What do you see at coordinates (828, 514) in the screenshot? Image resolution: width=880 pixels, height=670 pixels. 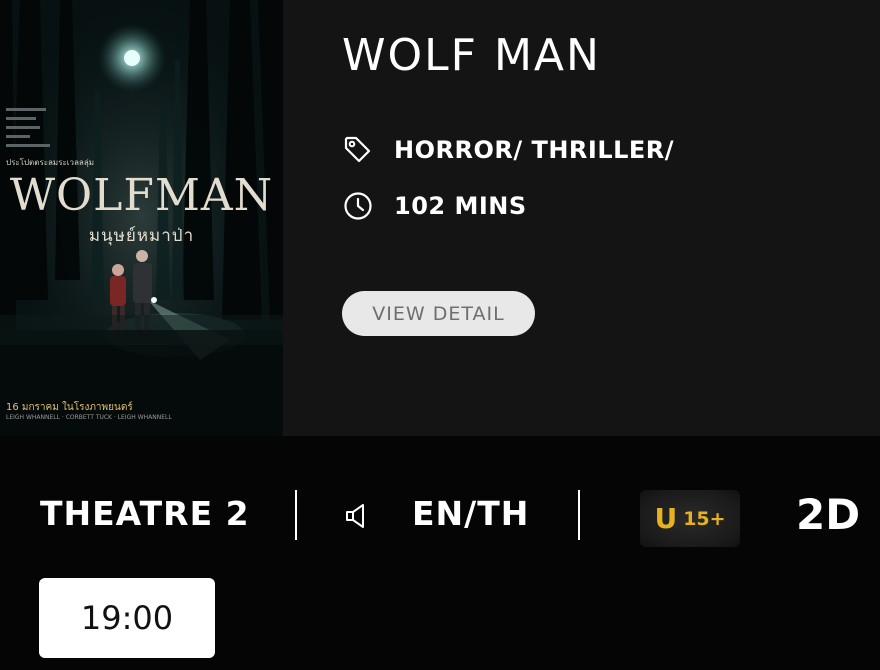 I see `screen-format: 2D` at bounding box center [828, 514].